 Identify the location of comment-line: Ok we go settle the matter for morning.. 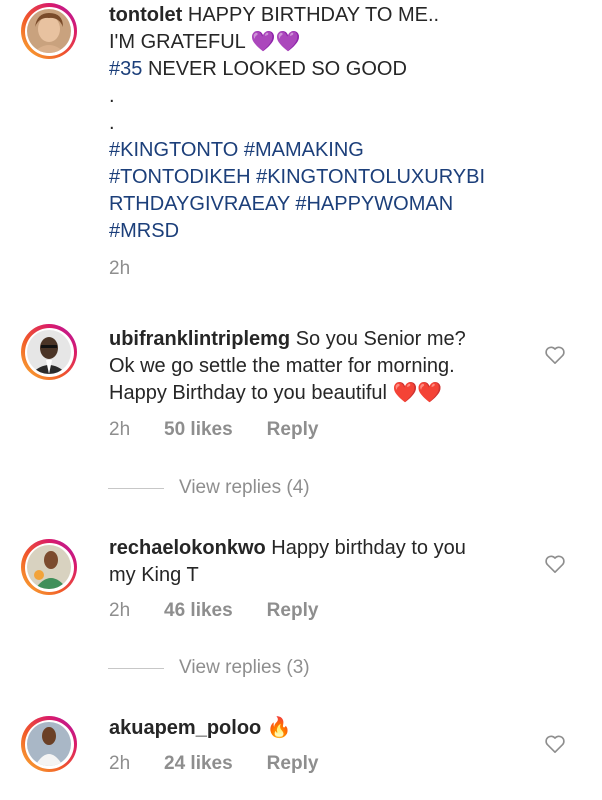
(282, 366).